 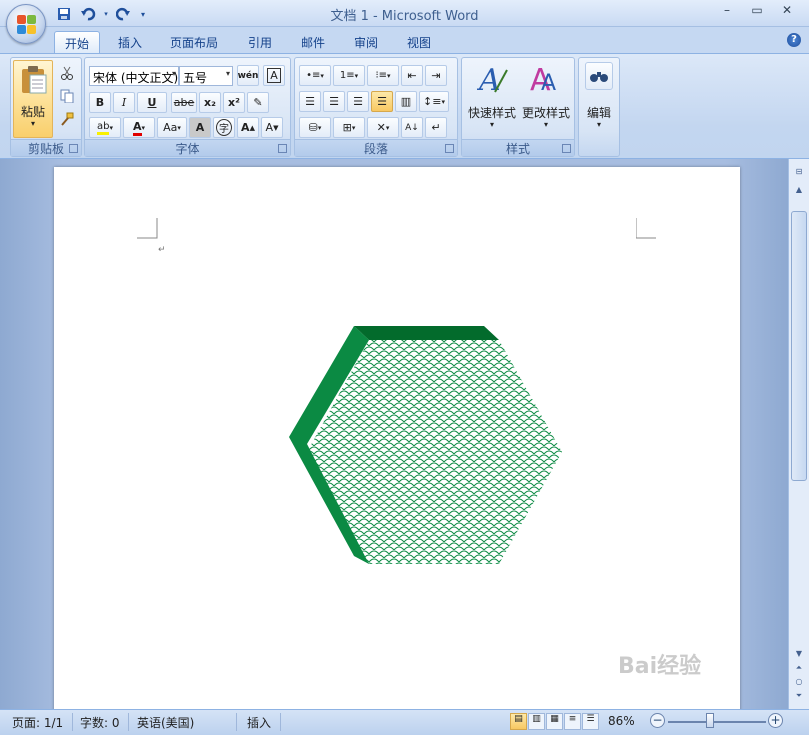 I want to click on font-color-button: A ▾, so click(x=139, y=127).